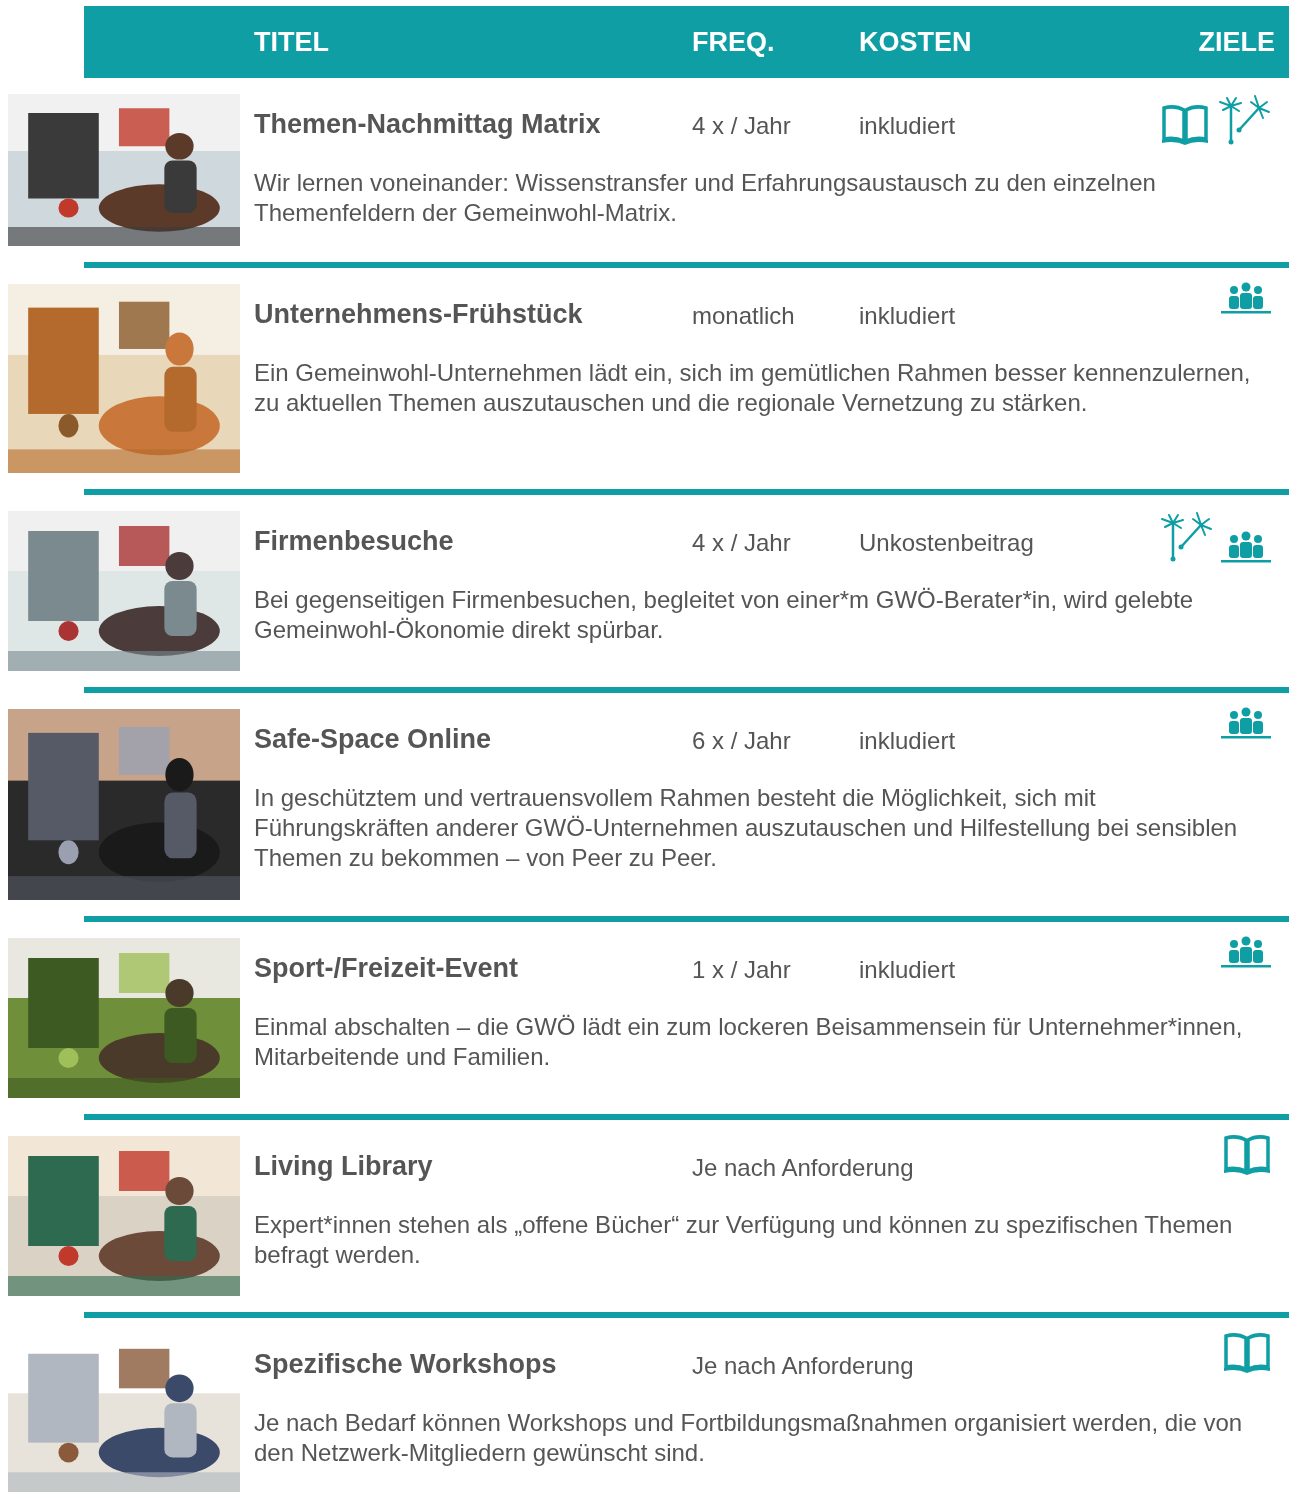 The width and height of the screenshot is (1289, 1508). What do you see at coordinates (742, 970) in the screenshot?
I see `frequency-cell-text: 1 x / Jahr` at bounding box center [742, 970].